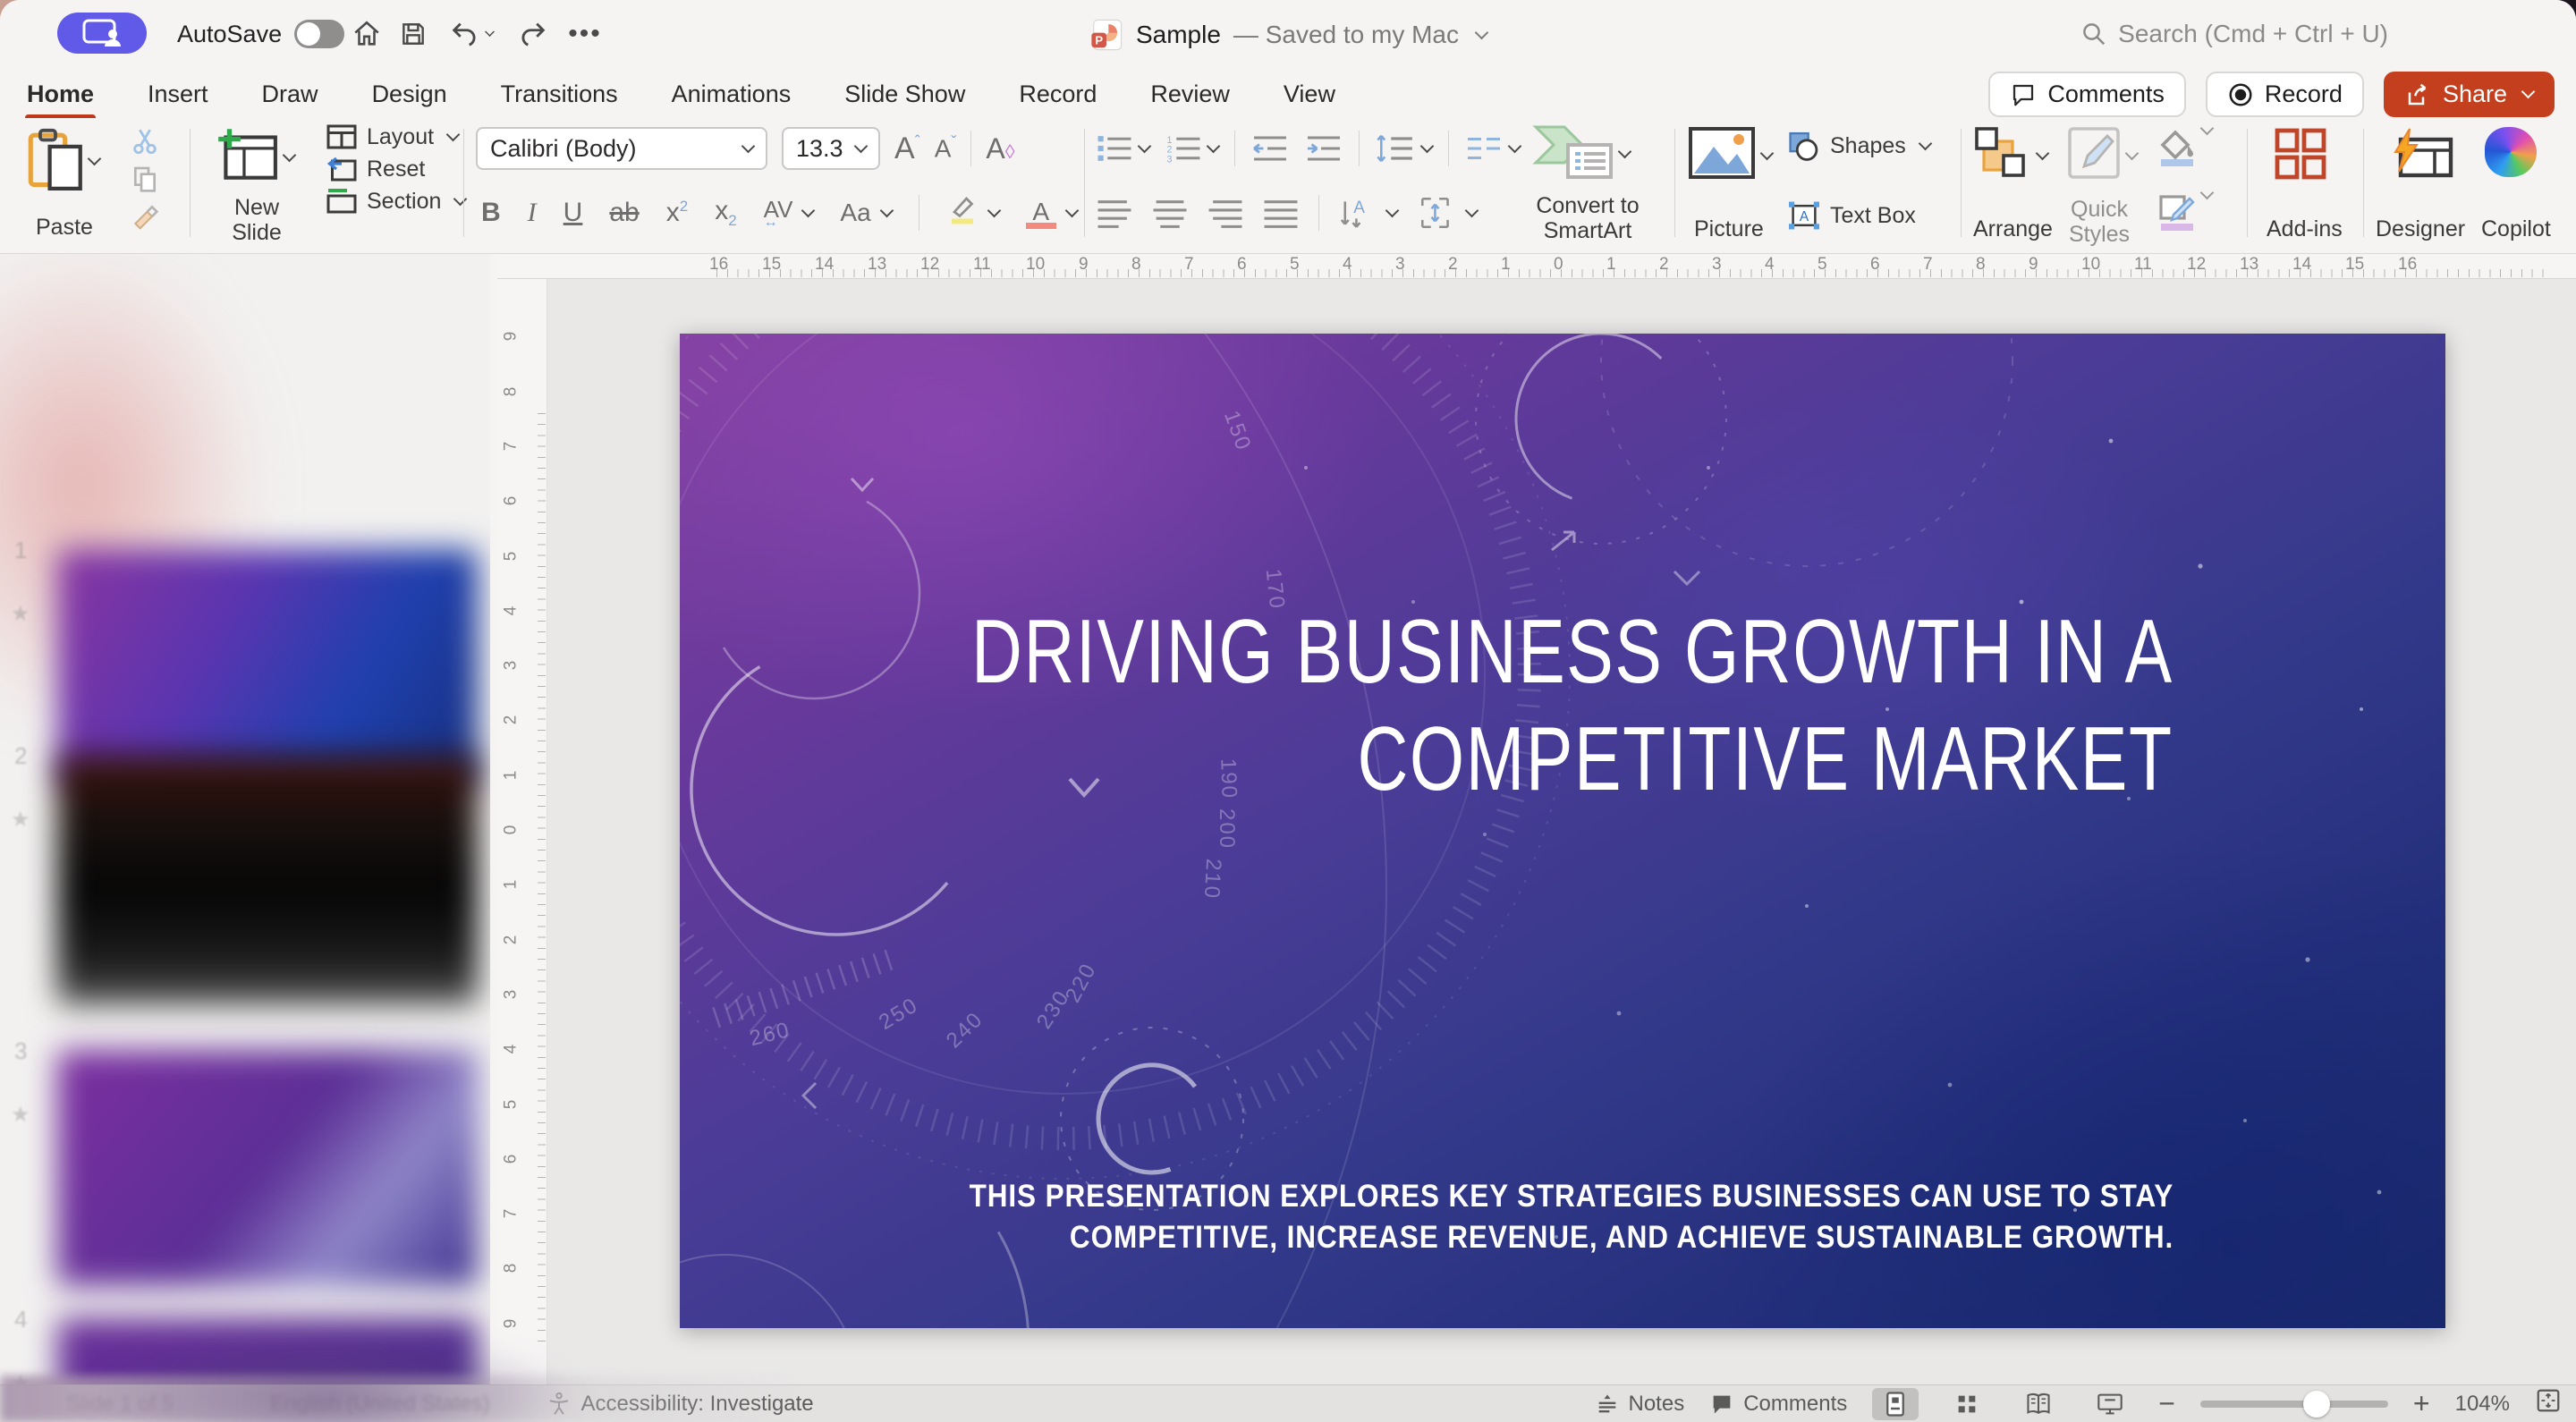  Describe the element at coordinates (1324, 148) in the screenshot. I see `increase-indent-icon` at that location.